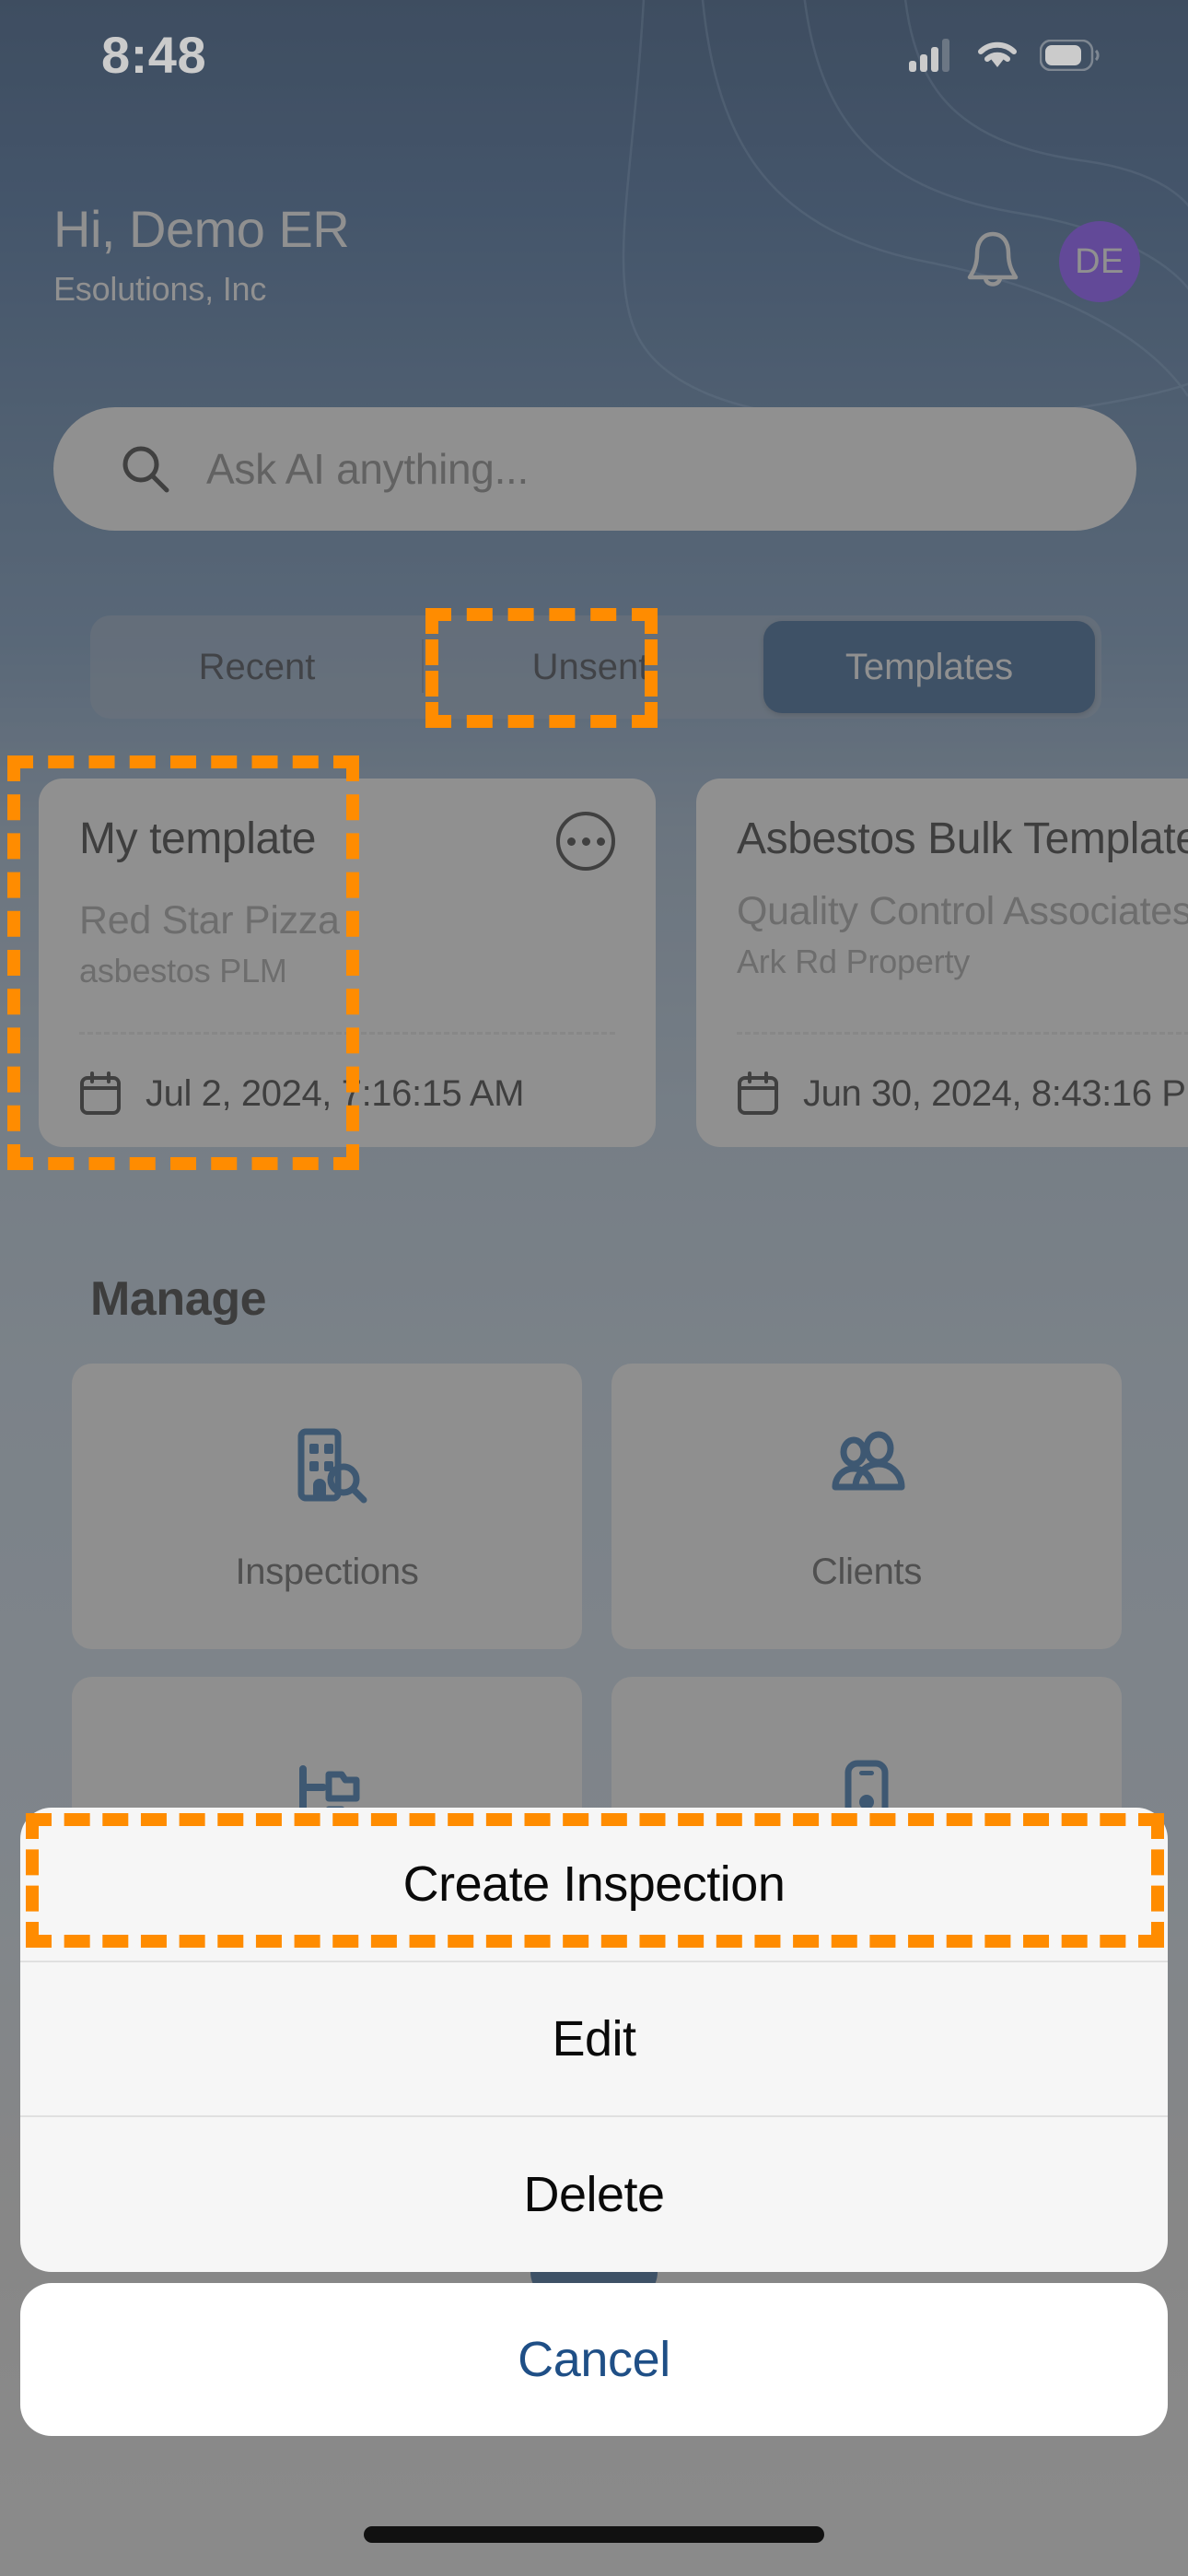 The image size is (1188, 2576). I want to click on header-actions: DE, so click(1048, 261).